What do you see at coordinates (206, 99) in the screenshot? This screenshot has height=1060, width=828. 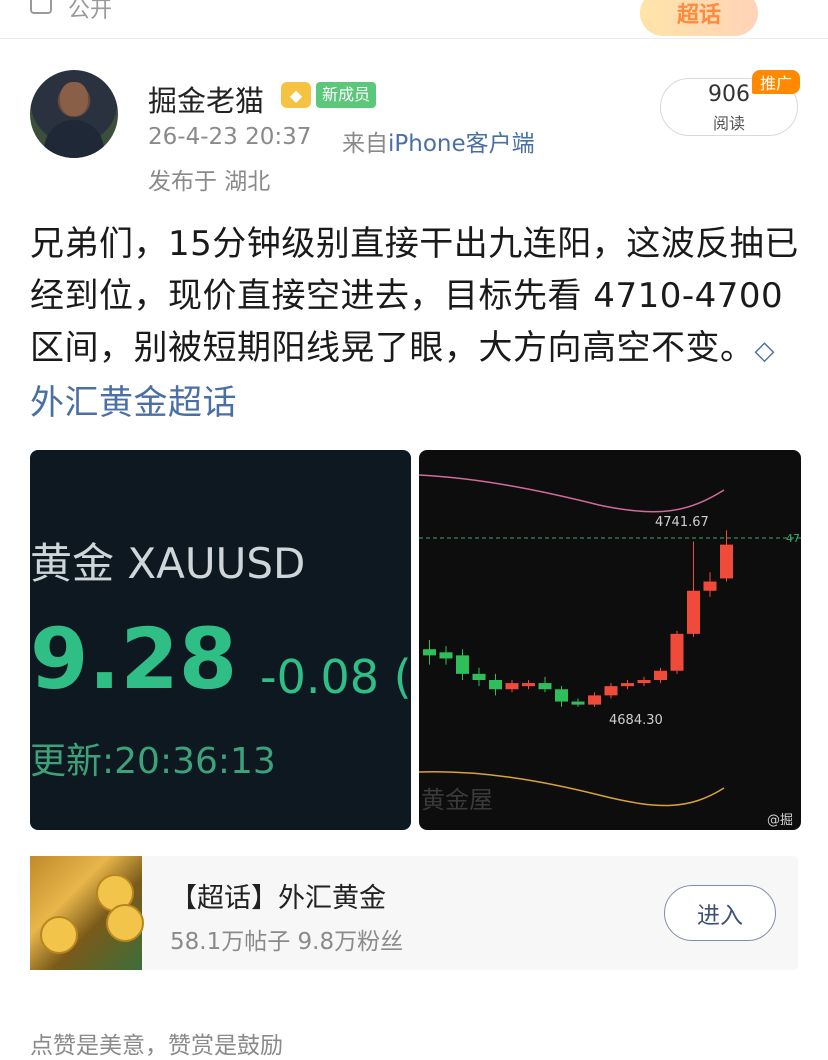 I see `username: 掘金老猫` at bounding box center [206, 99].